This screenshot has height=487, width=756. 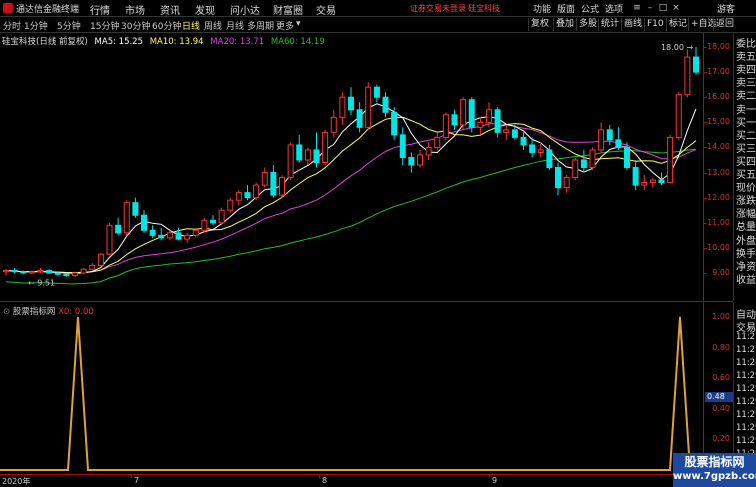 What do you see at coordinates (298, 24) in the screenshot?
I see `chevron-down-icon: ▾` at bounding box center [298, 24].